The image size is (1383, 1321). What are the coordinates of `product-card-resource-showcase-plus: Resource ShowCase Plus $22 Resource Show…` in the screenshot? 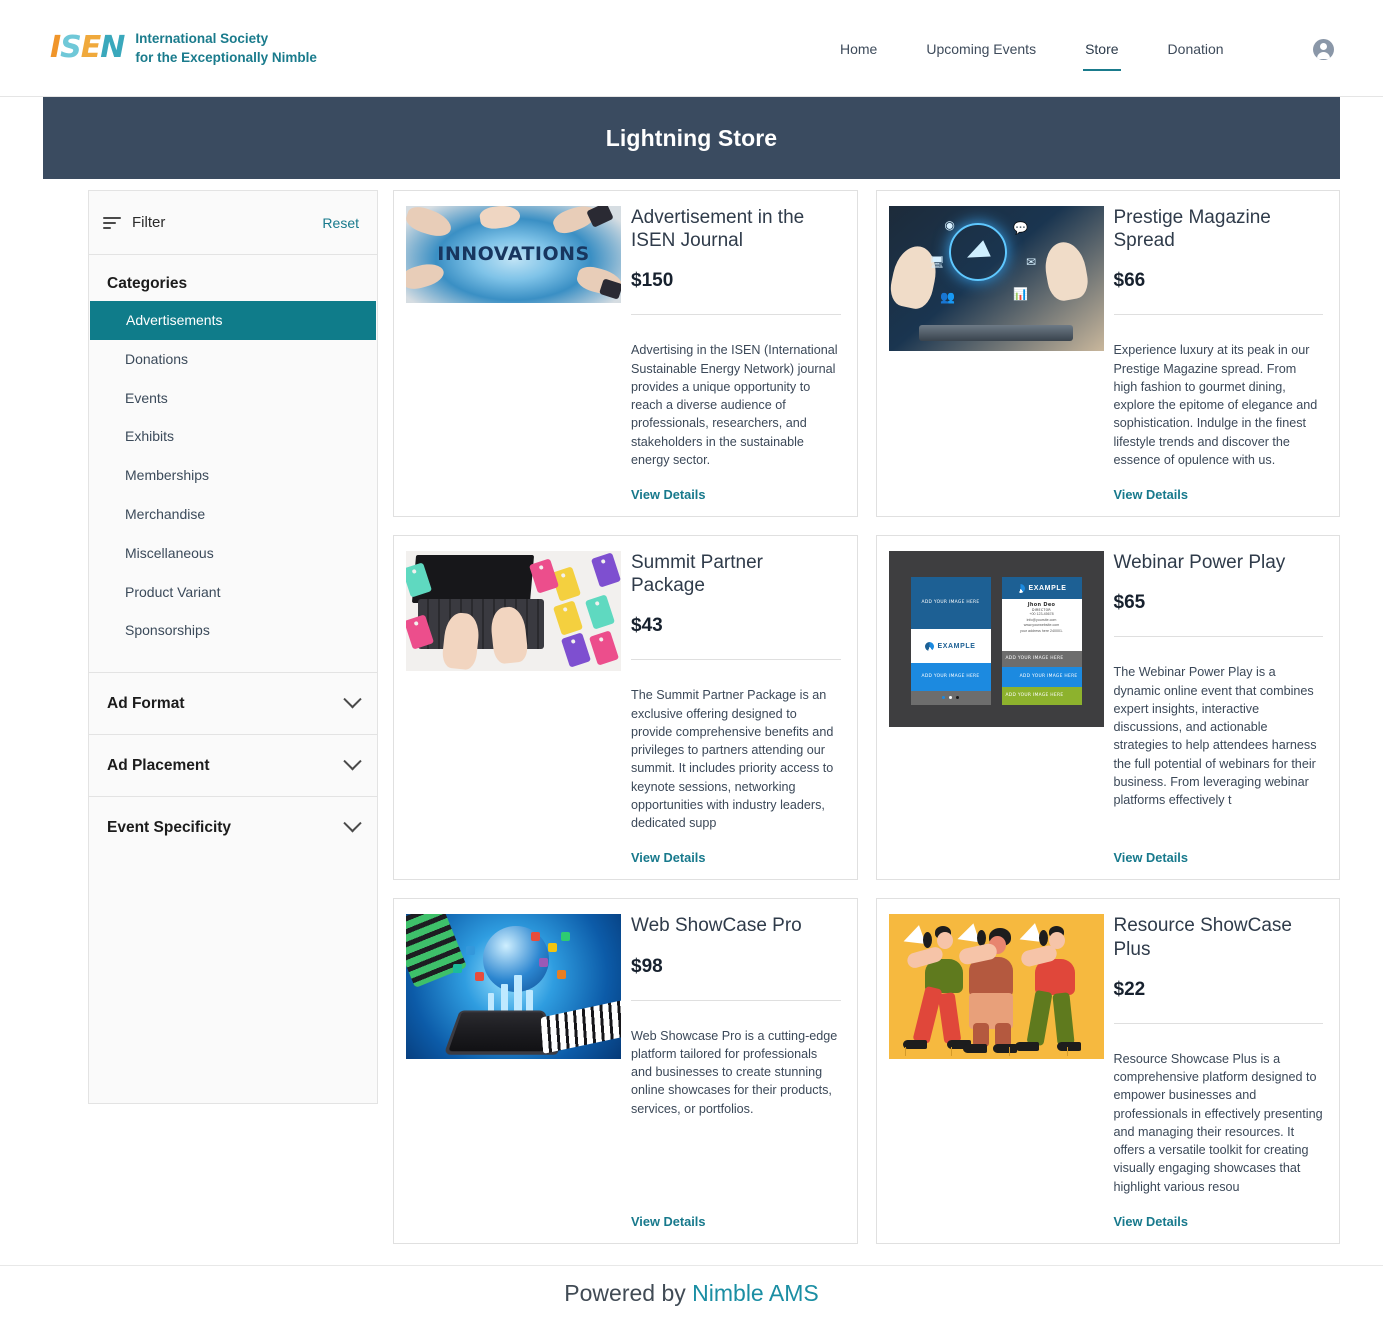 It's located at (1107, 1071).